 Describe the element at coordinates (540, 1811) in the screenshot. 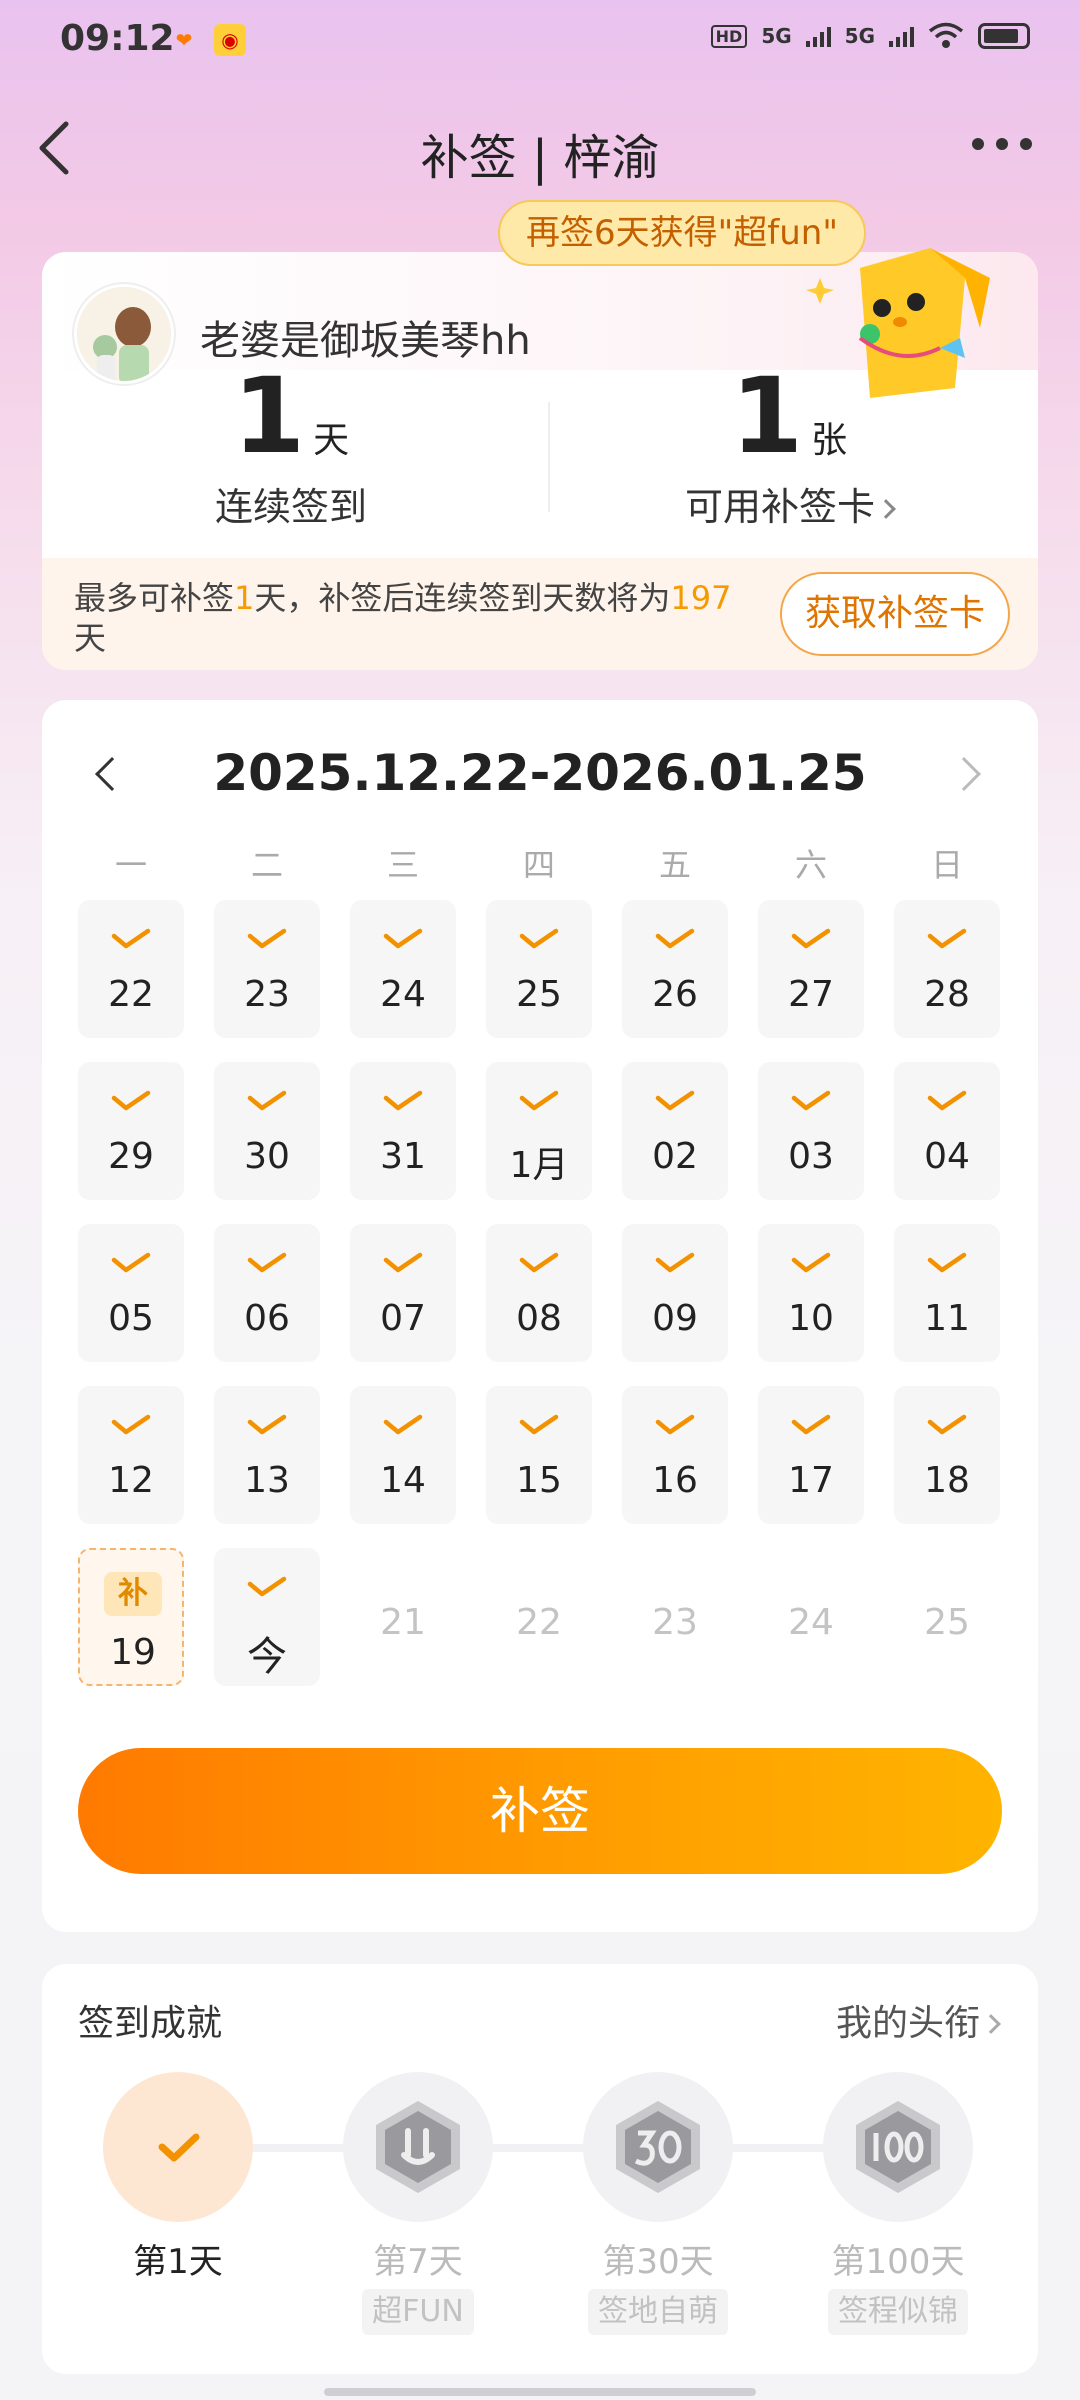

I see `makeup-sign-button: 补签` at that location.